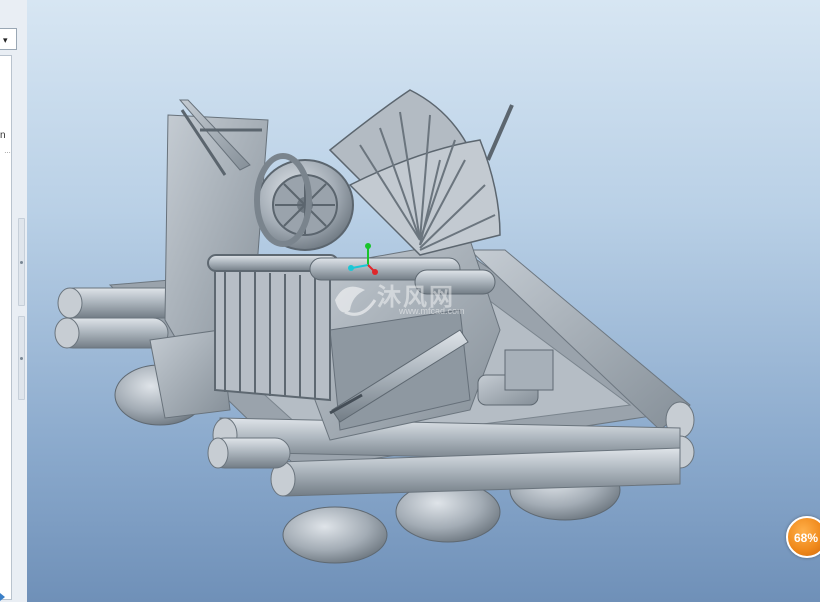 The height and width of the screenshot is (602, 820). I want to click on chevron-down-icon: ▾, so click(5, 40).